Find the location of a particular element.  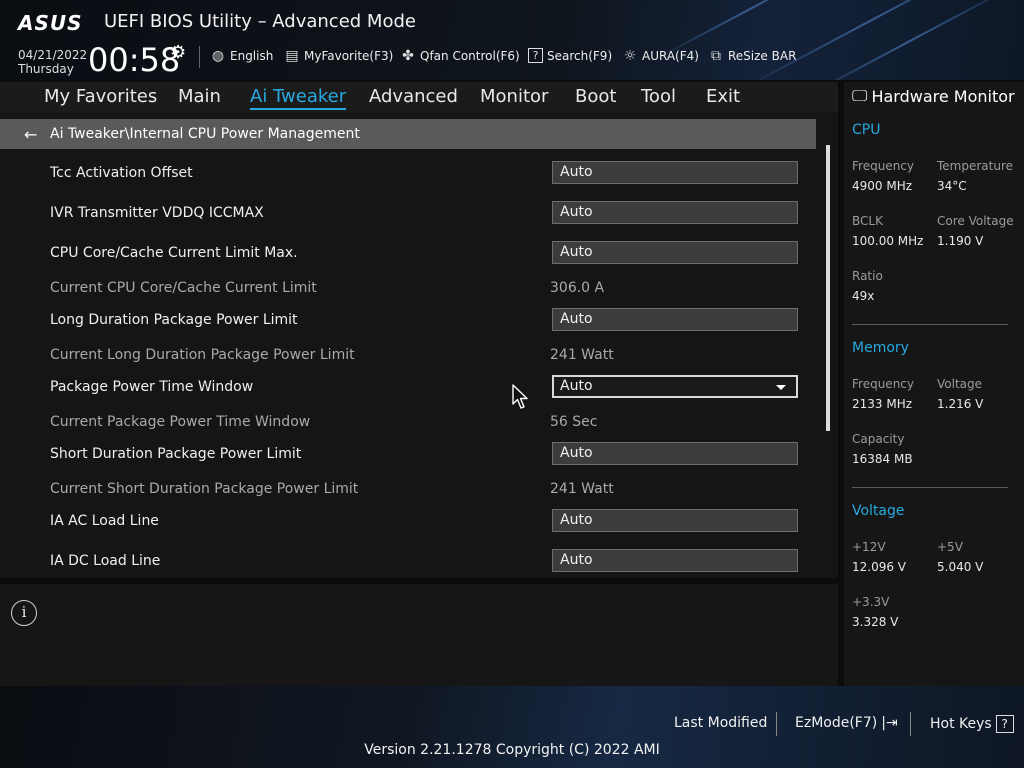

setting-label: Long Duration Package Power Limit is located at coordinates (174, 320).